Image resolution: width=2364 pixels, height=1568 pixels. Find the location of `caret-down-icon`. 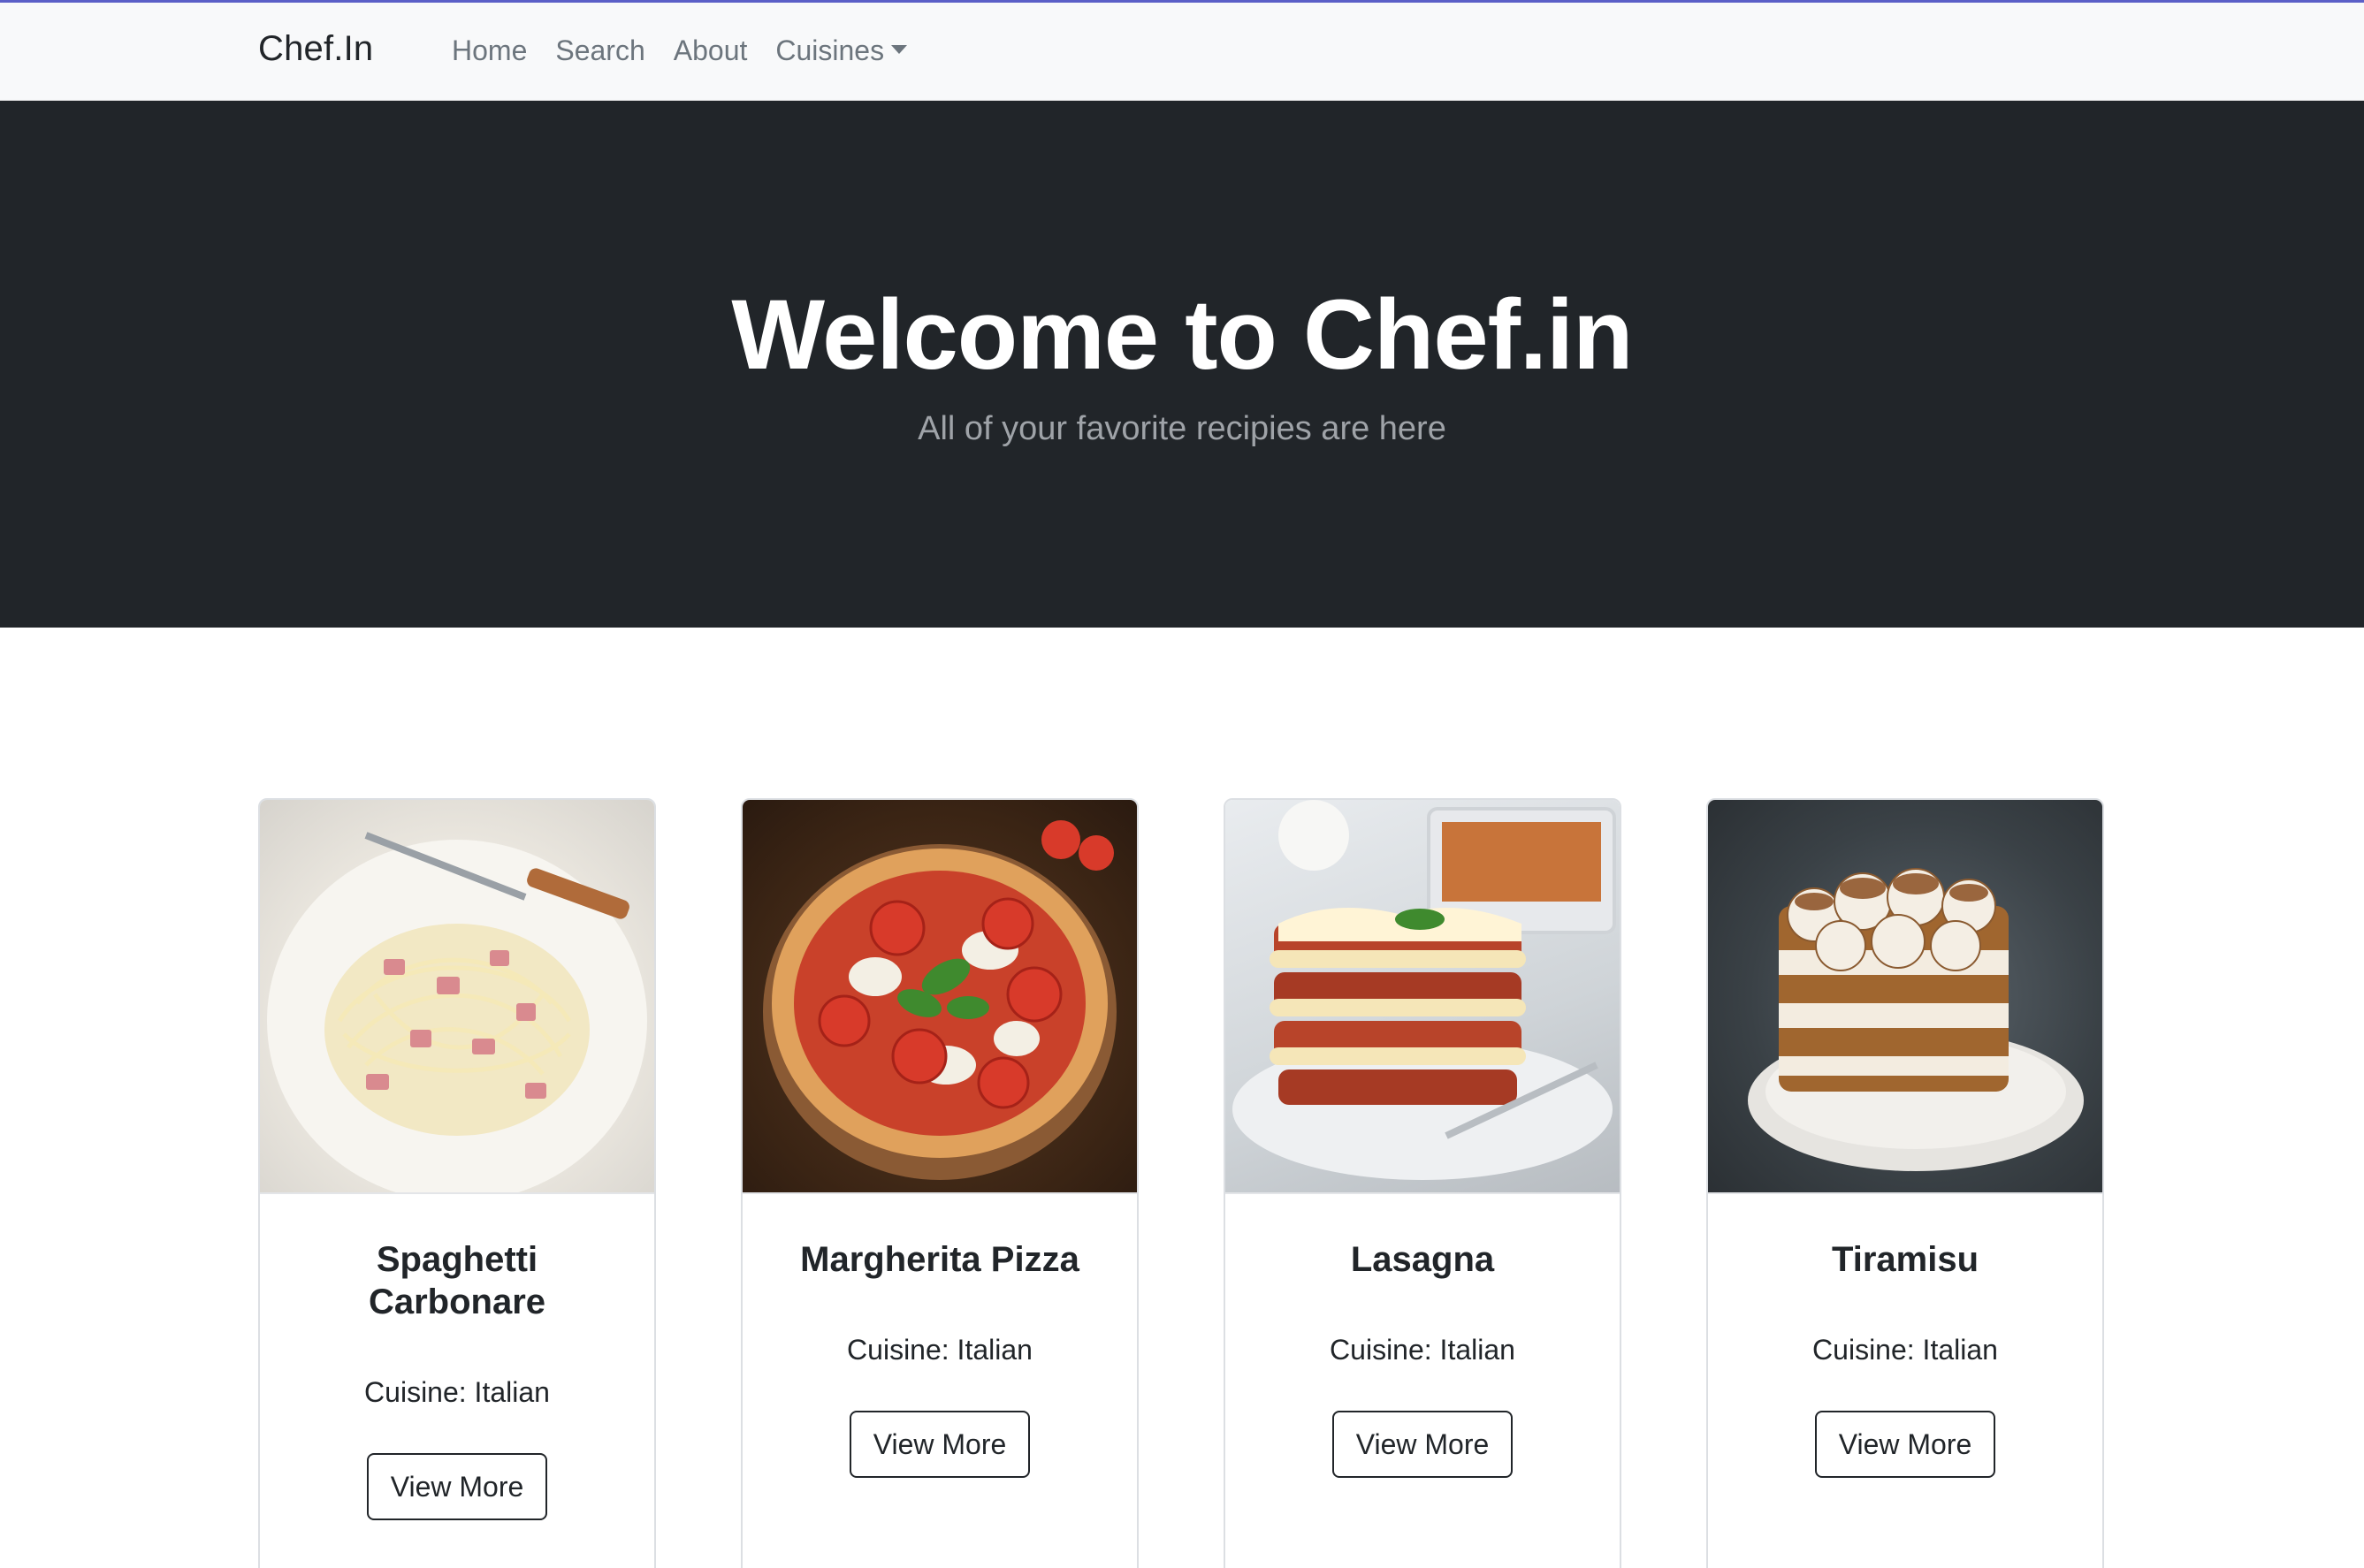

caret-down-icon is located at coordinates (899, 49).